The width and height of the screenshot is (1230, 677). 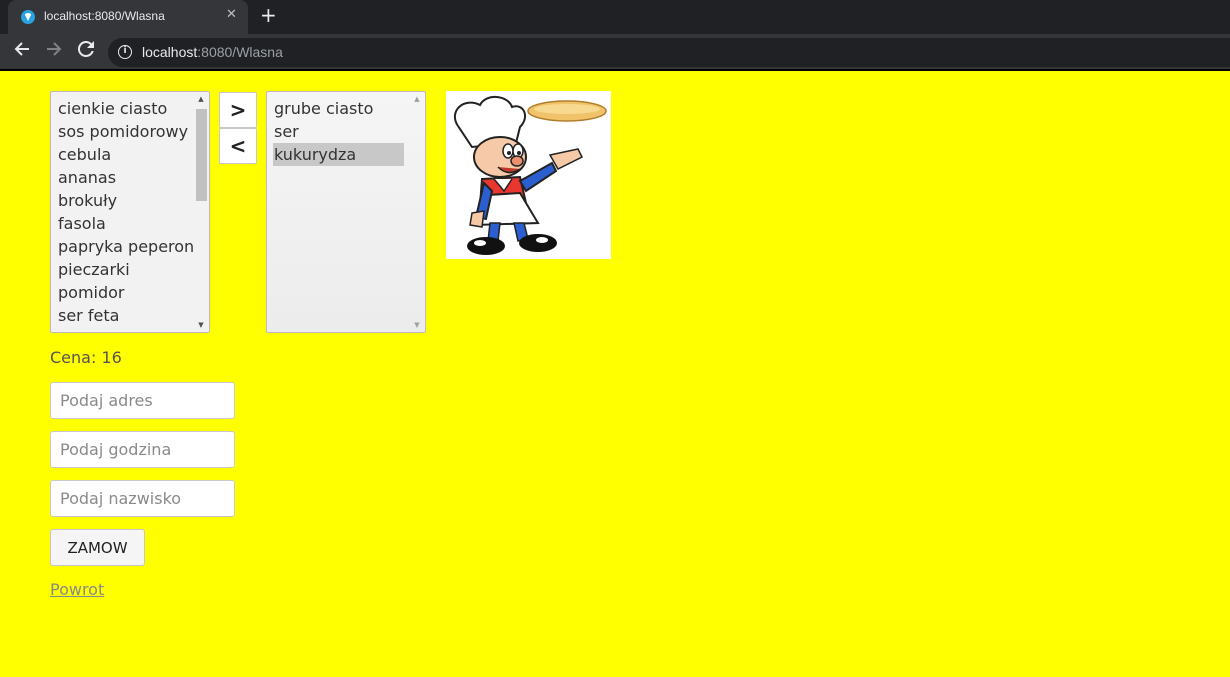 What do you see at coordinates (22, 52) in the screenshot?
I see `back-arrow-icon` at bounding box center [22, 52].